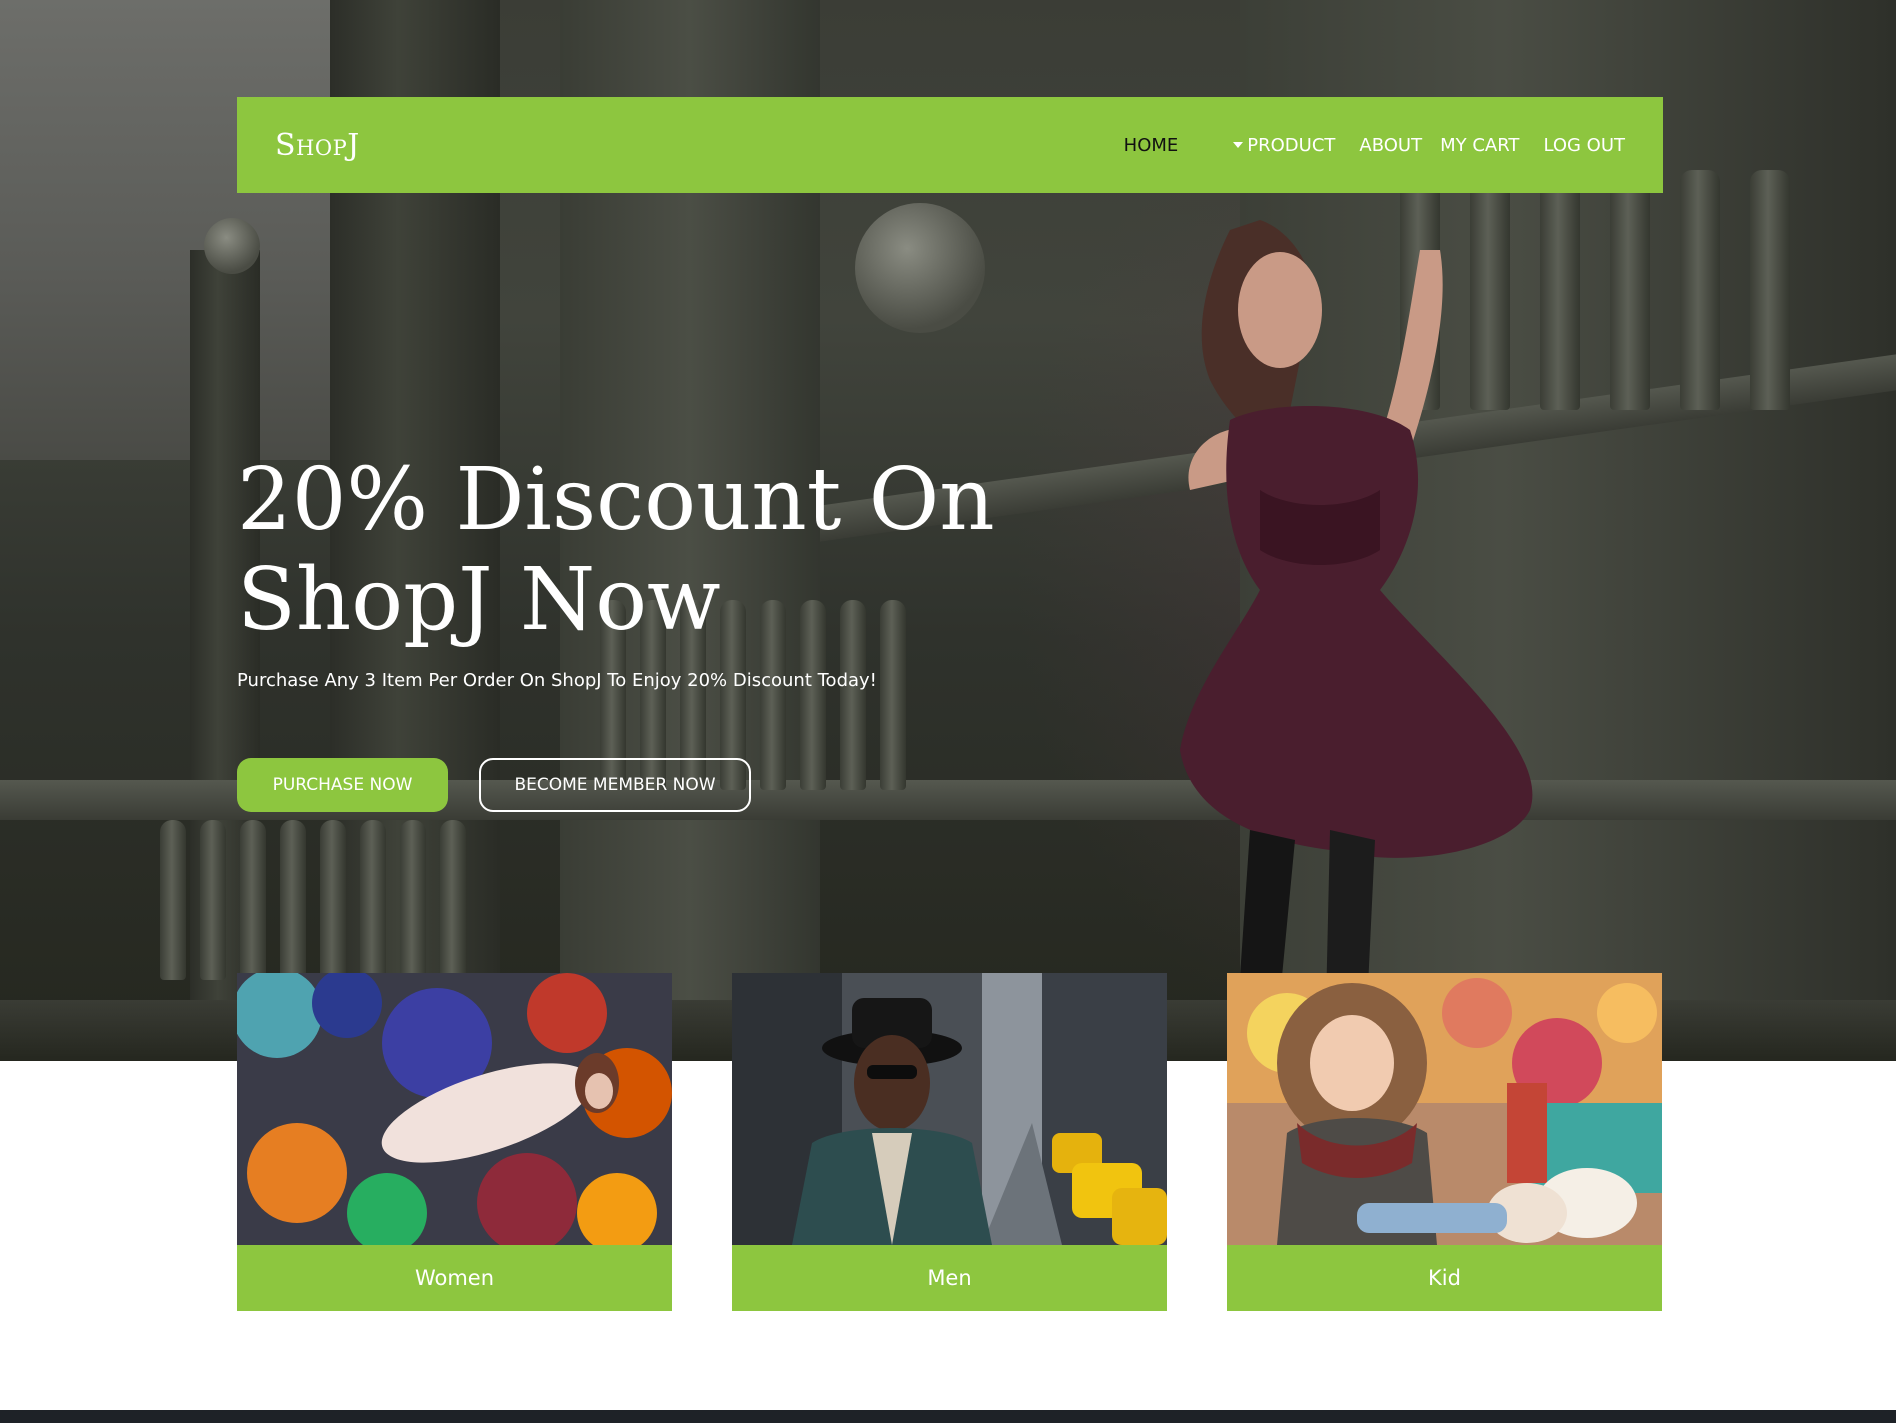  Describe the element at coordinates (454, 1278) in the screenshot. I see `category-women-label: Women` at that location.